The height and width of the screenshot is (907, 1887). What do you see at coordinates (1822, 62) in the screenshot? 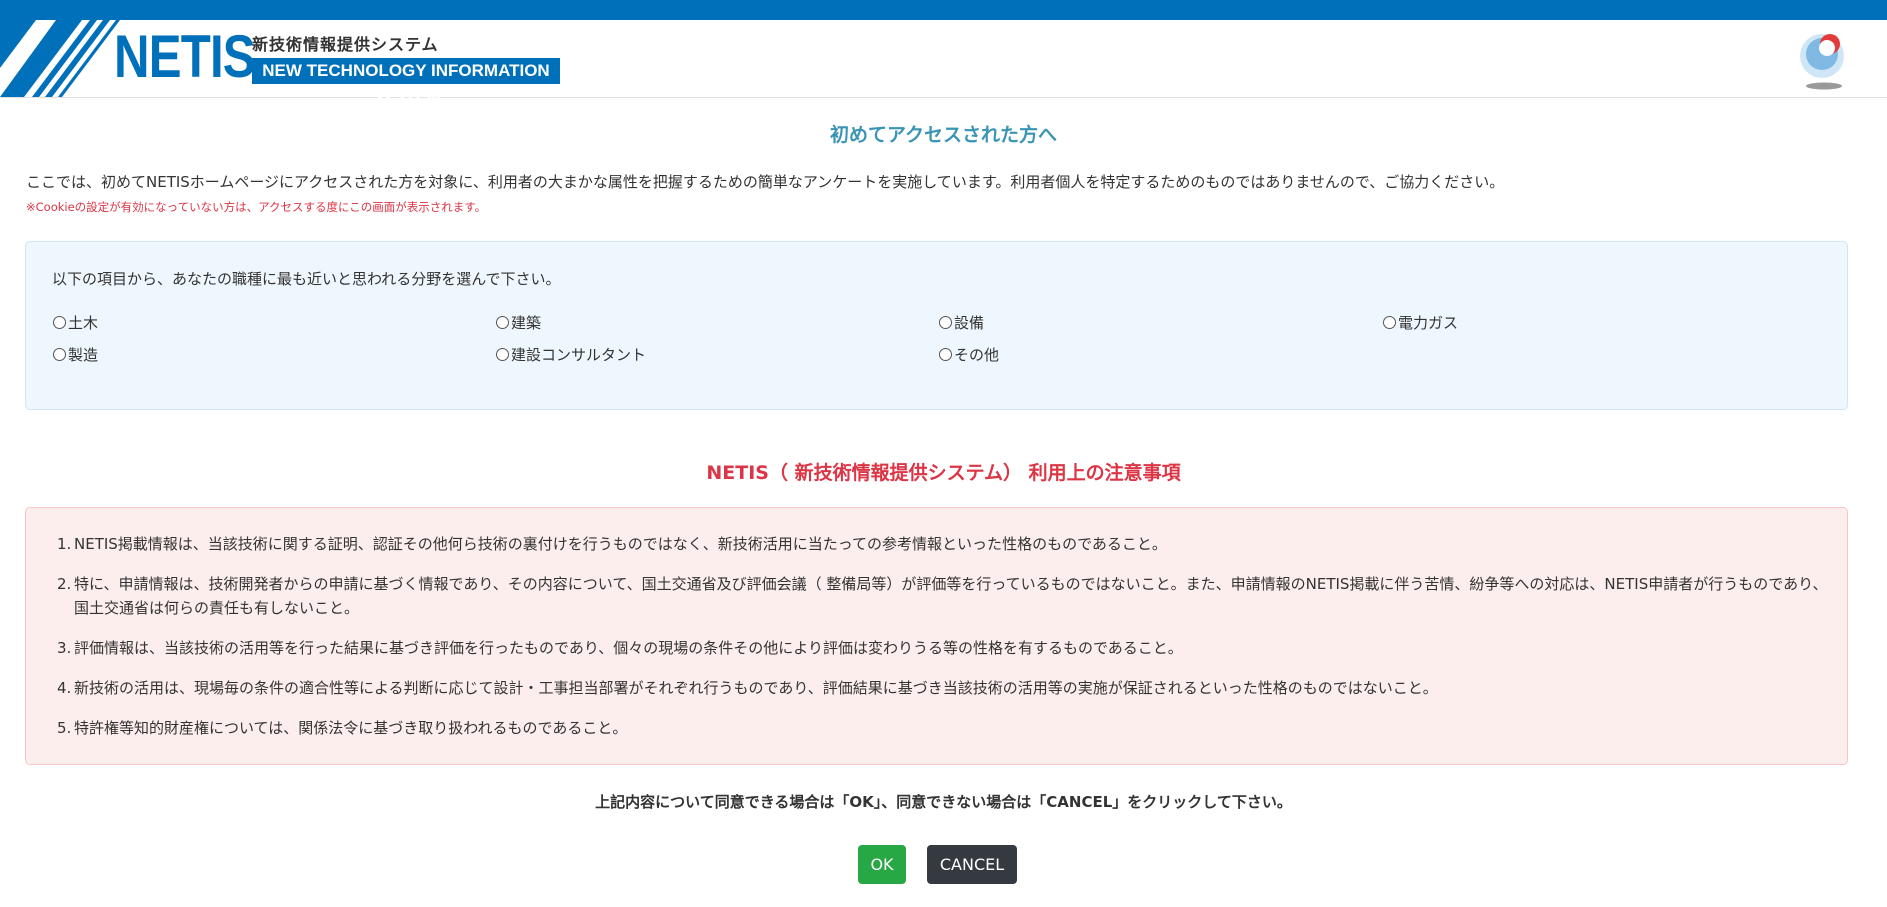
I see `mlit-emblem-icon` at bounding box center [1822, 62].